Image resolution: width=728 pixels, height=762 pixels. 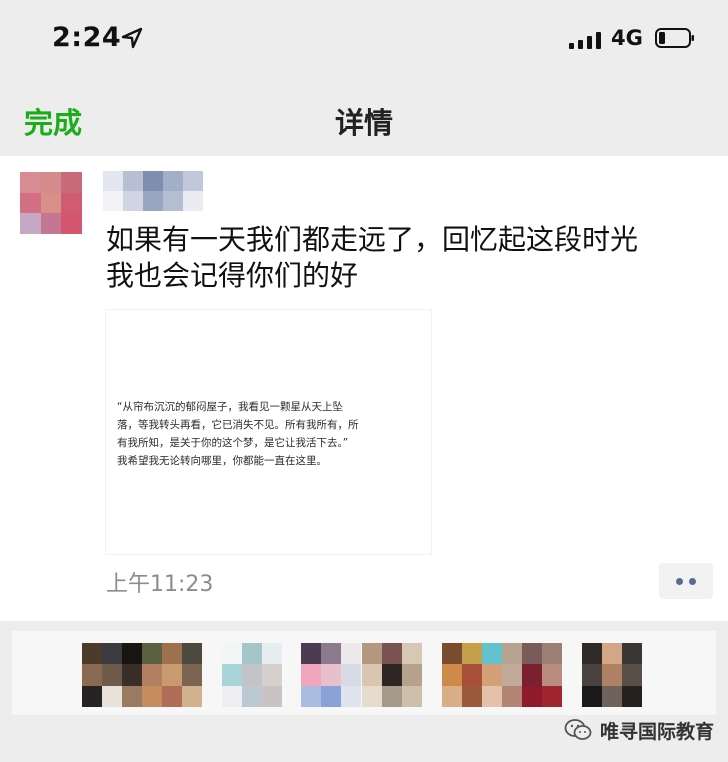 I want to click on nav-bar: 完成 详情, so click(x=364, y=118).